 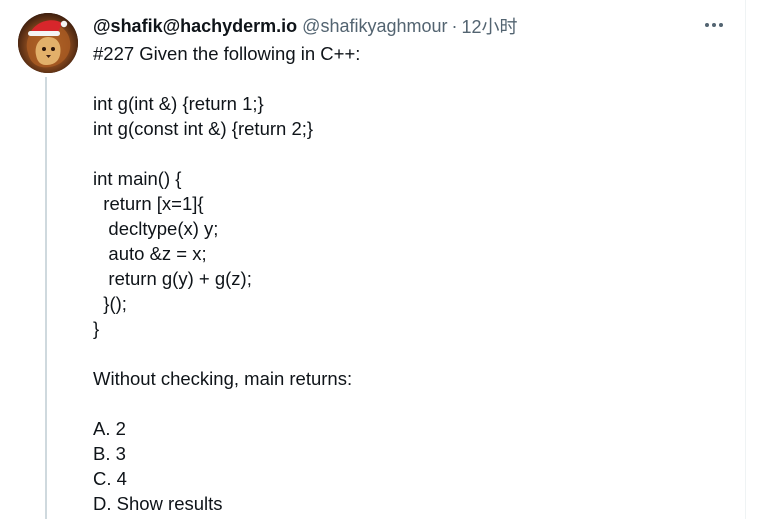 What do you see at coordinates (156, 228) in the screenshot?
I see `post-line: decltype(x) y;` at bounding box center [156, 228].